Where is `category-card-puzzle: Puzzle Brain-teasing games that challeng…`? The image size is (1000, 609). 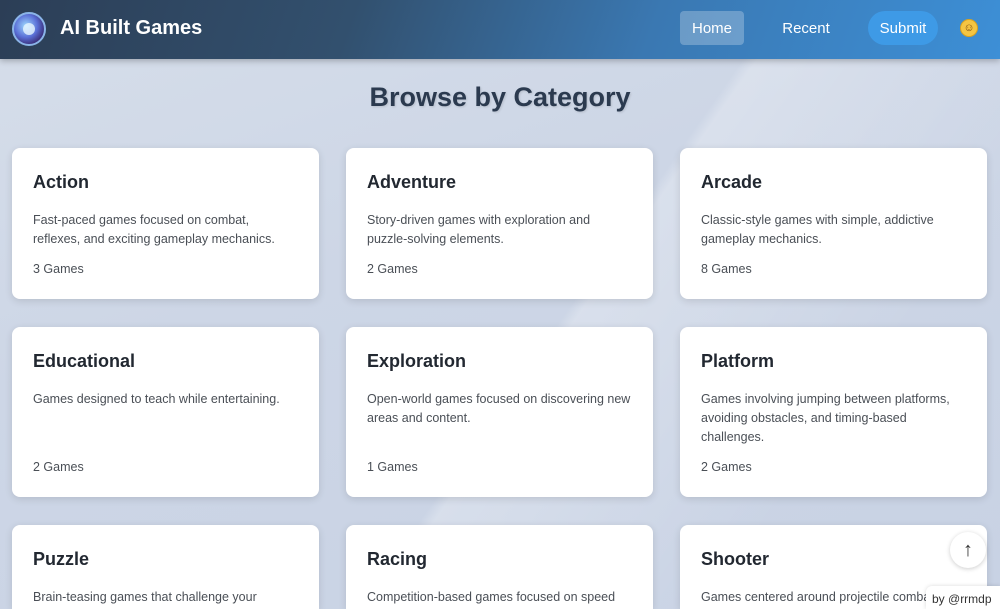
category-card-puzzle: Puzzle Brain-teasing games that challeng… is located at coordinates (165, 567).